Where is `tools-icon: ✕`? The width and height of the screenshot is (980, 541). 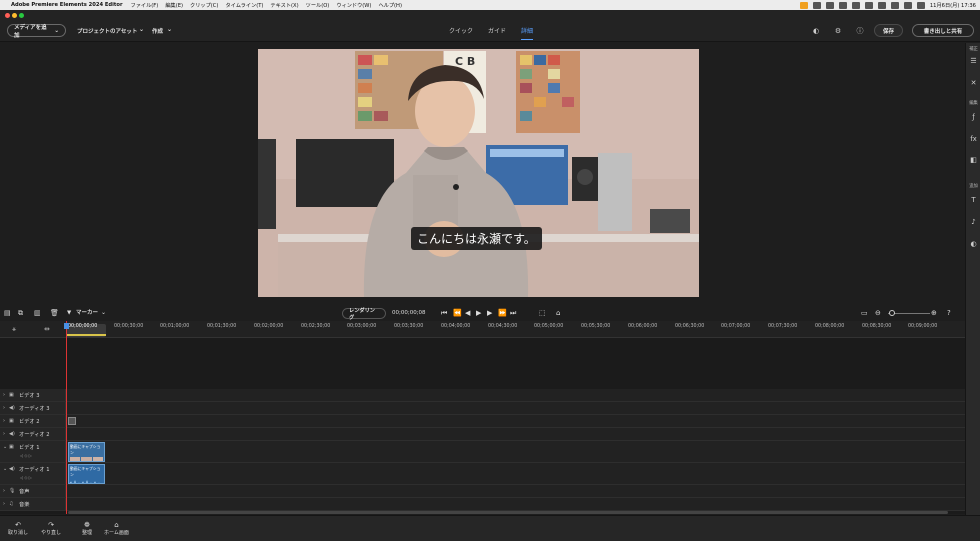
tools-icon: ✕ is located at coordinates (973, 83).